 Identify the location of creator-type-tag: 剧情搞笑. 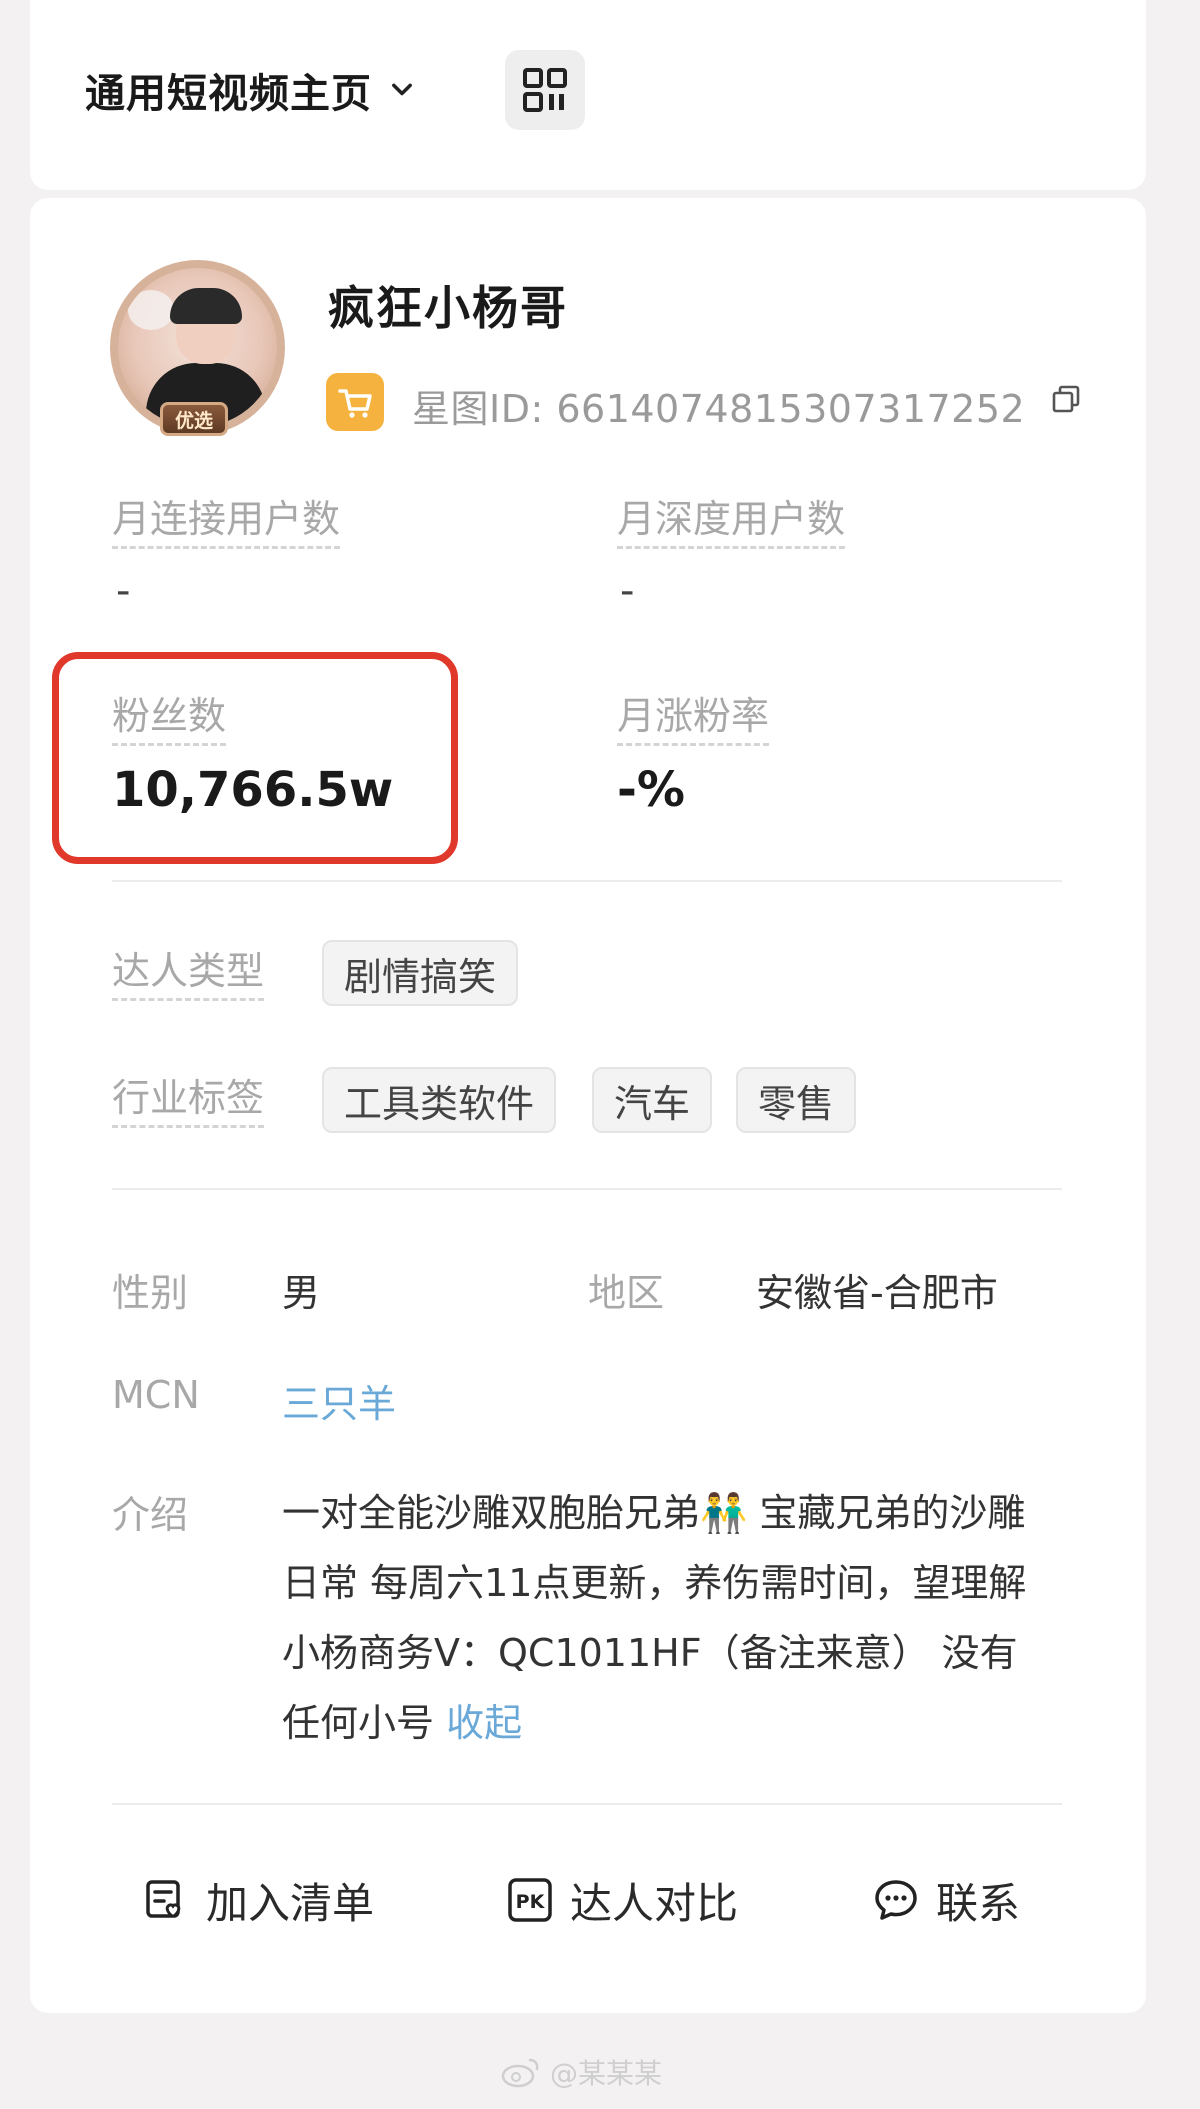
(420, 973).